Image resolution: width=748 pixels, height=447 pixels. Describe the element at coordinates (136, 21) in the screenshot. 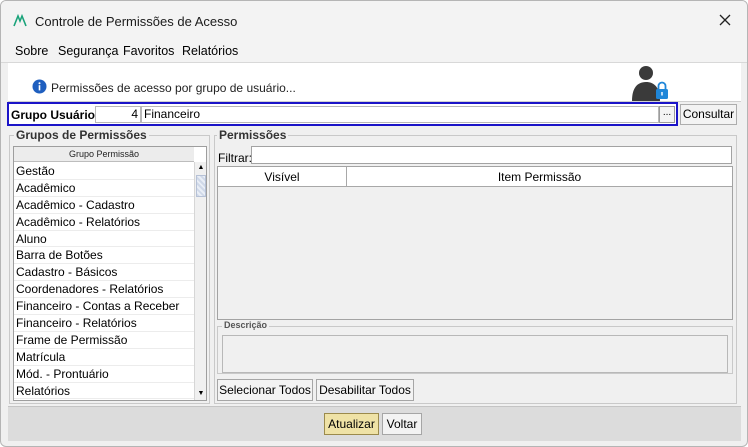

I see `window-title: Controle de Permissões de Acesso` at that location.